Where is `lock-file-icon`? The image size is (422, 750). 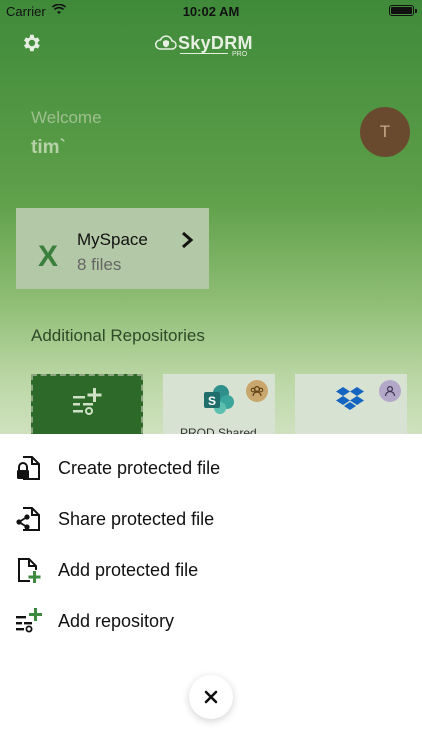
lock-file-icon is located at coordinates (28, 468).